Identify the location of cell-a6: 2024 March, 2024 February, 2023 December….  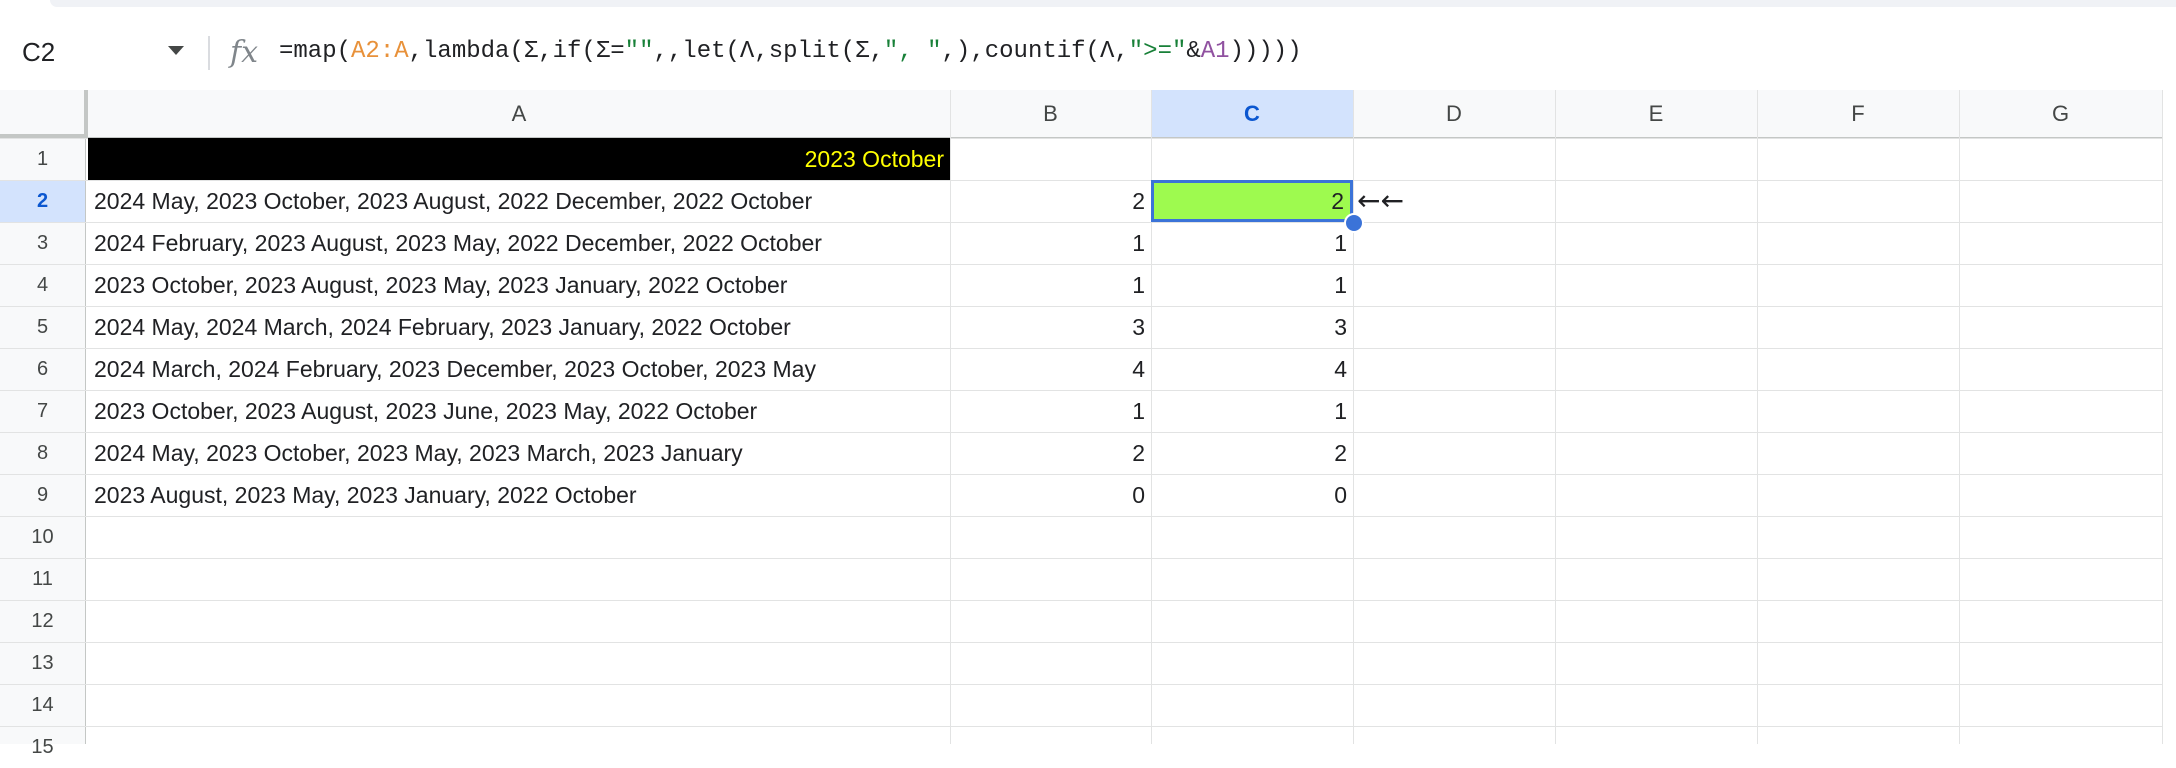
(519, 369).